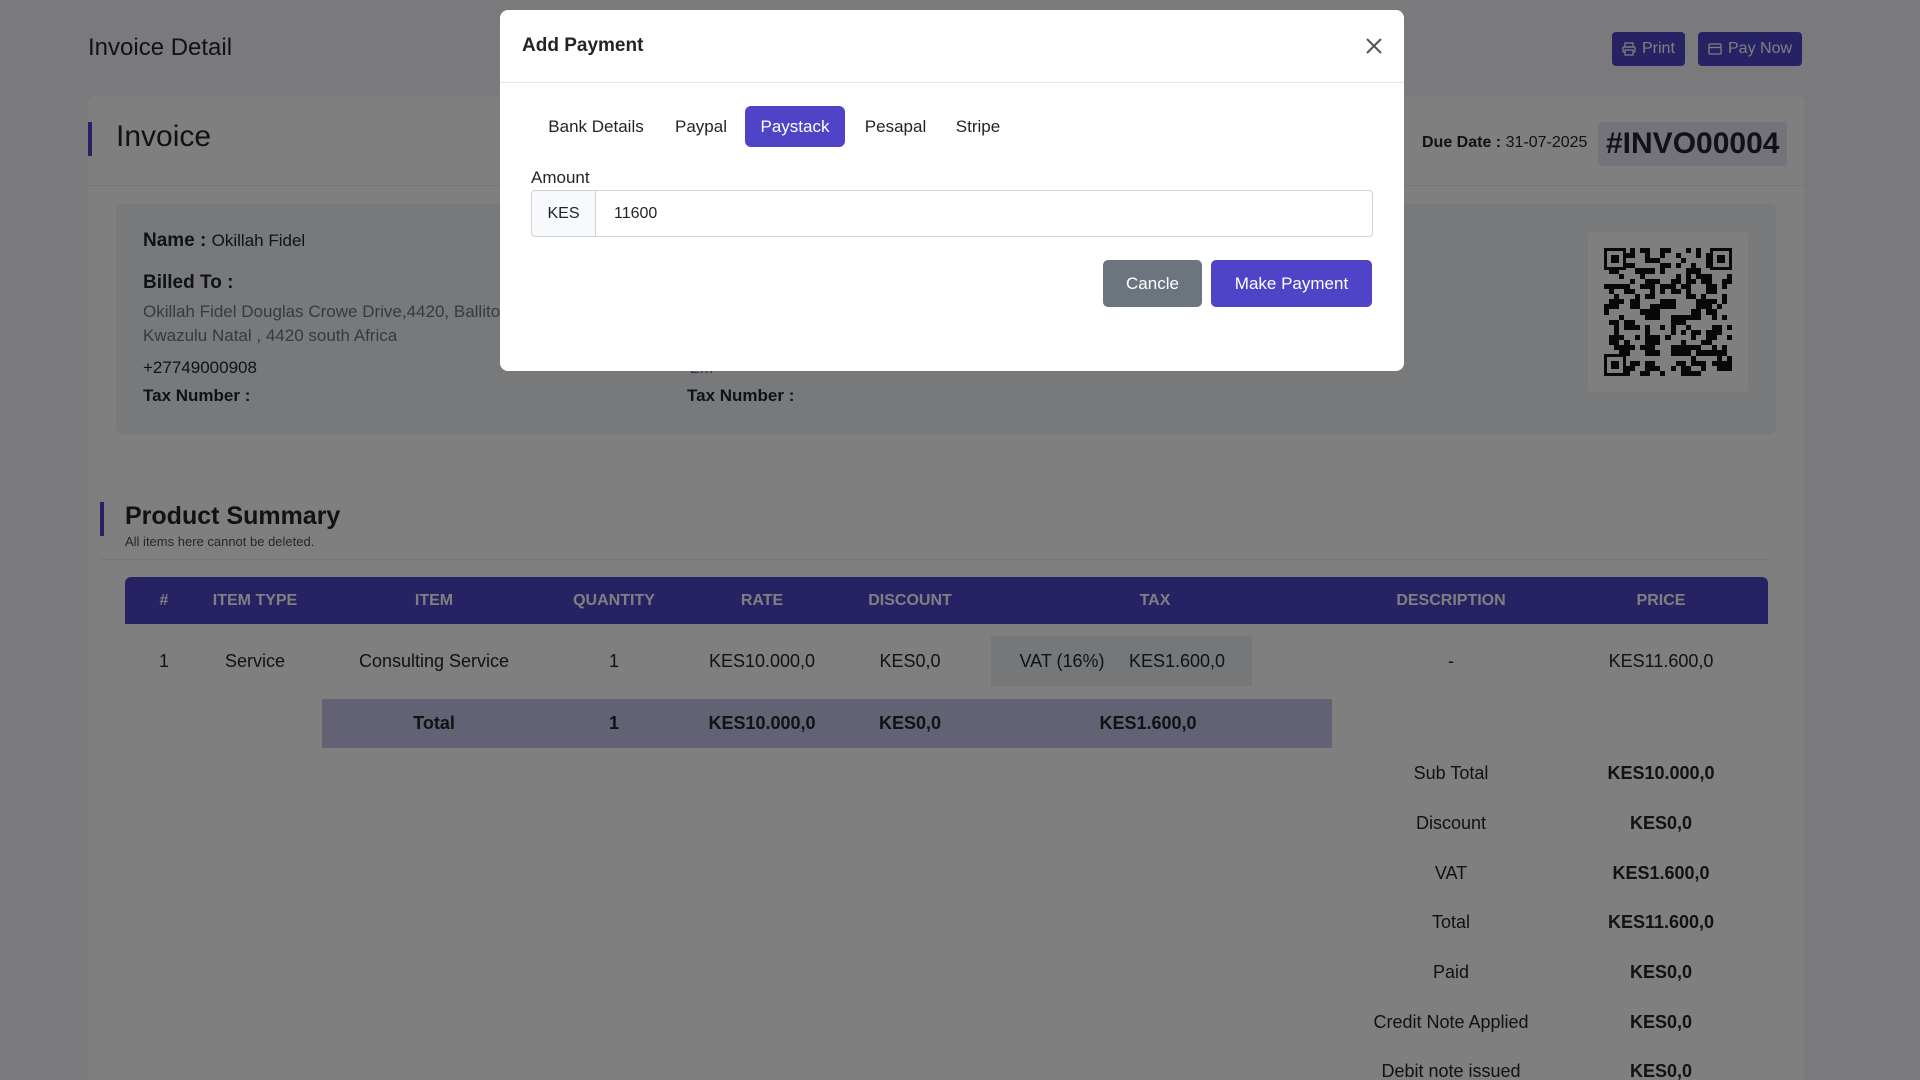  What do you see at coordinates (952, 46) in the screenshot?
I see `modal-header: Add Payment` at bounding box center [952, 46].